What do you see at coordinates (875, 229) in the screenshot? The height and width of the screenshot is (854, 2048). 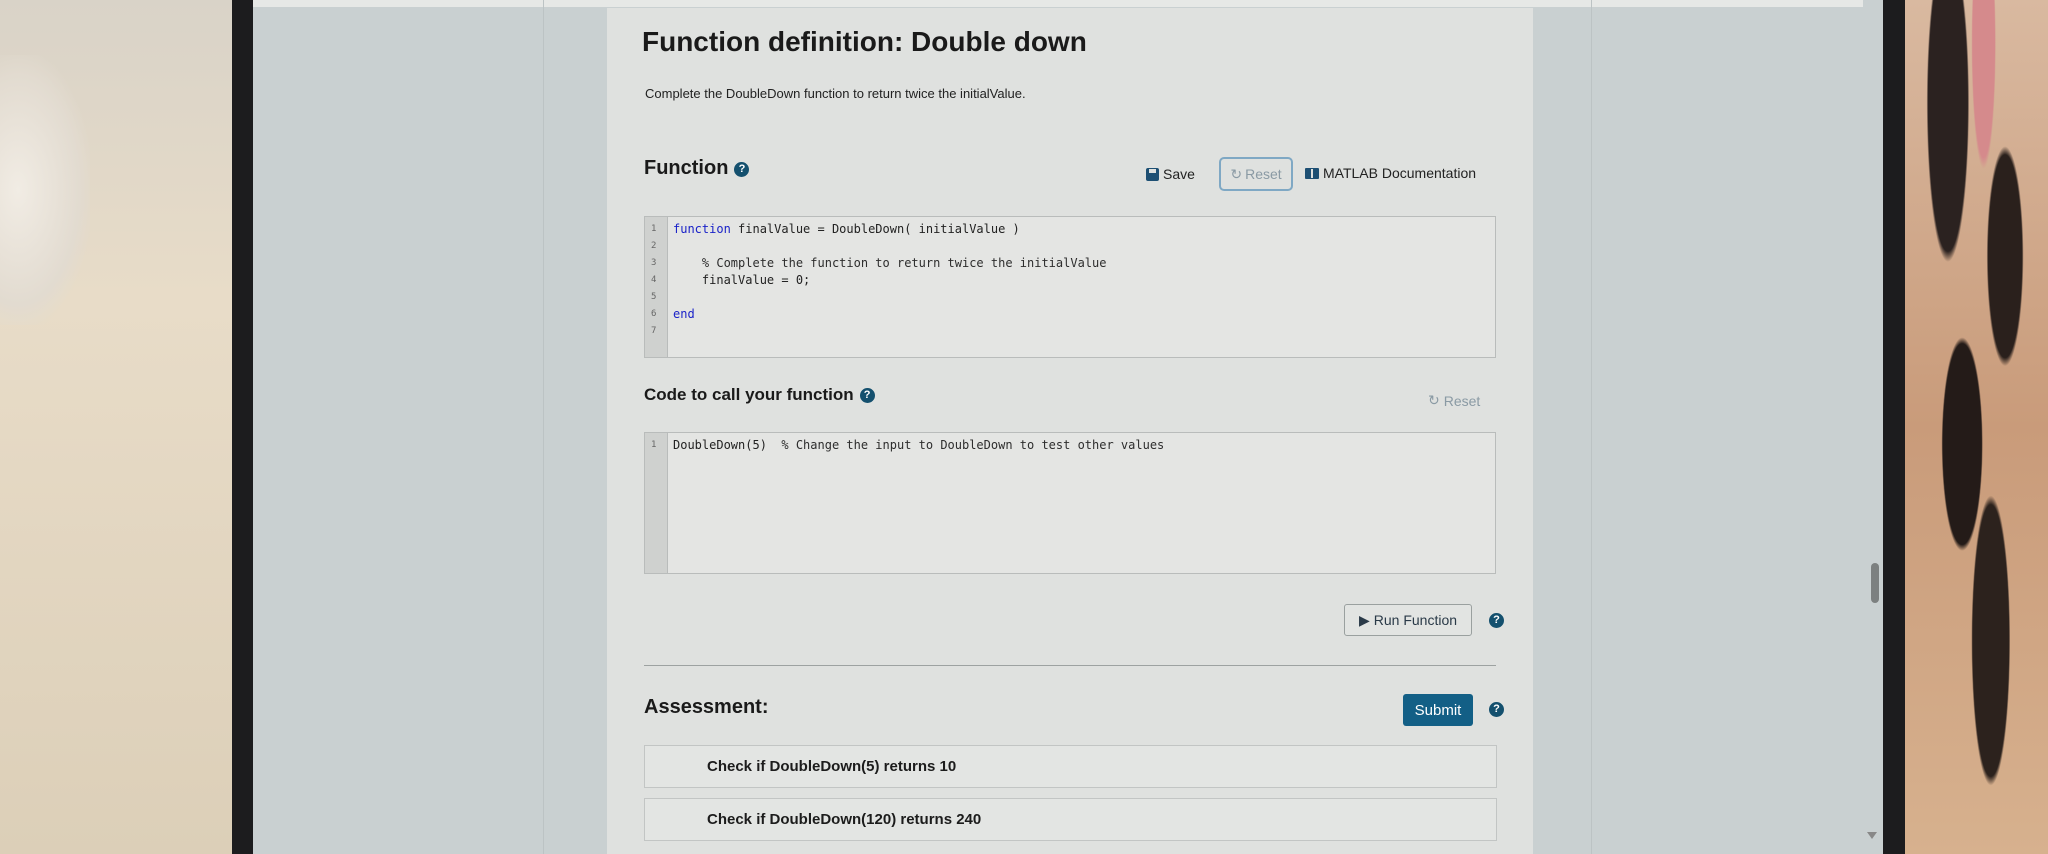 I see `code-text: finalValue = DoubleDown( initialValue )` at bounding box center [875, 229].